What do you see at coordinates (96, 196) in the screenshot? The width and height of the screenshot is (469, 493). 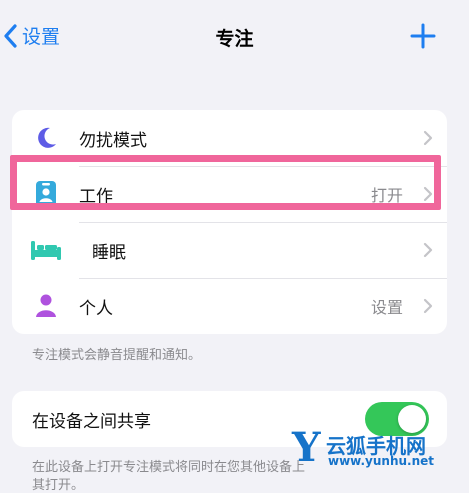 I see `focus-row-label: 工作` at bounding box center [96, 196].